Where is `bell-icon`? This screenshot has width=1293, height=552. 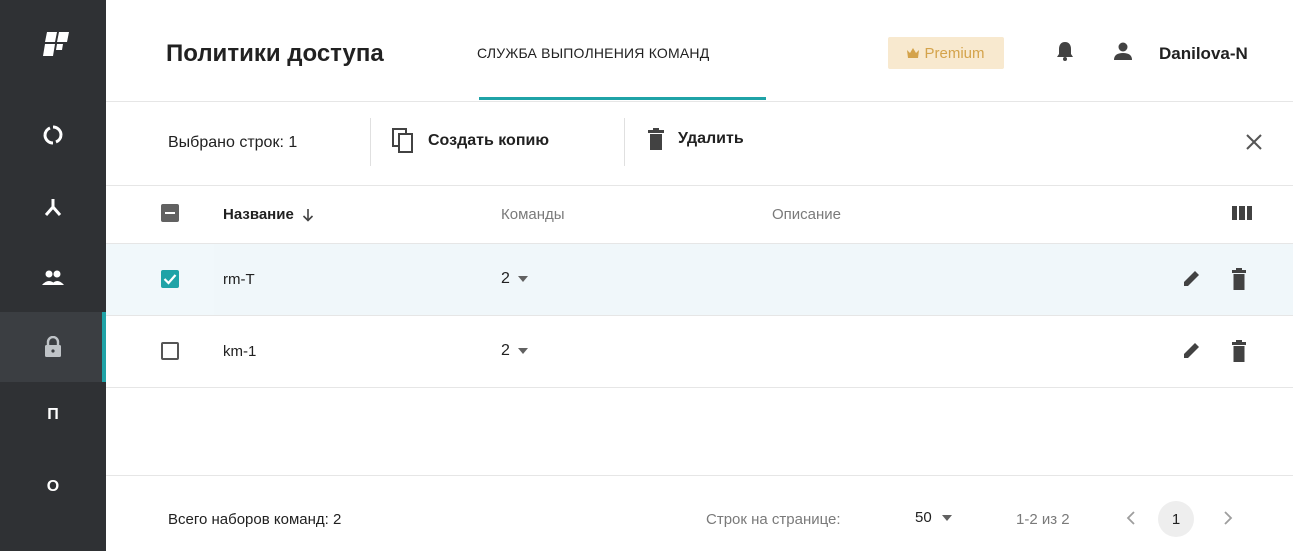 bell-icon is located at coordinates (1065, 51).